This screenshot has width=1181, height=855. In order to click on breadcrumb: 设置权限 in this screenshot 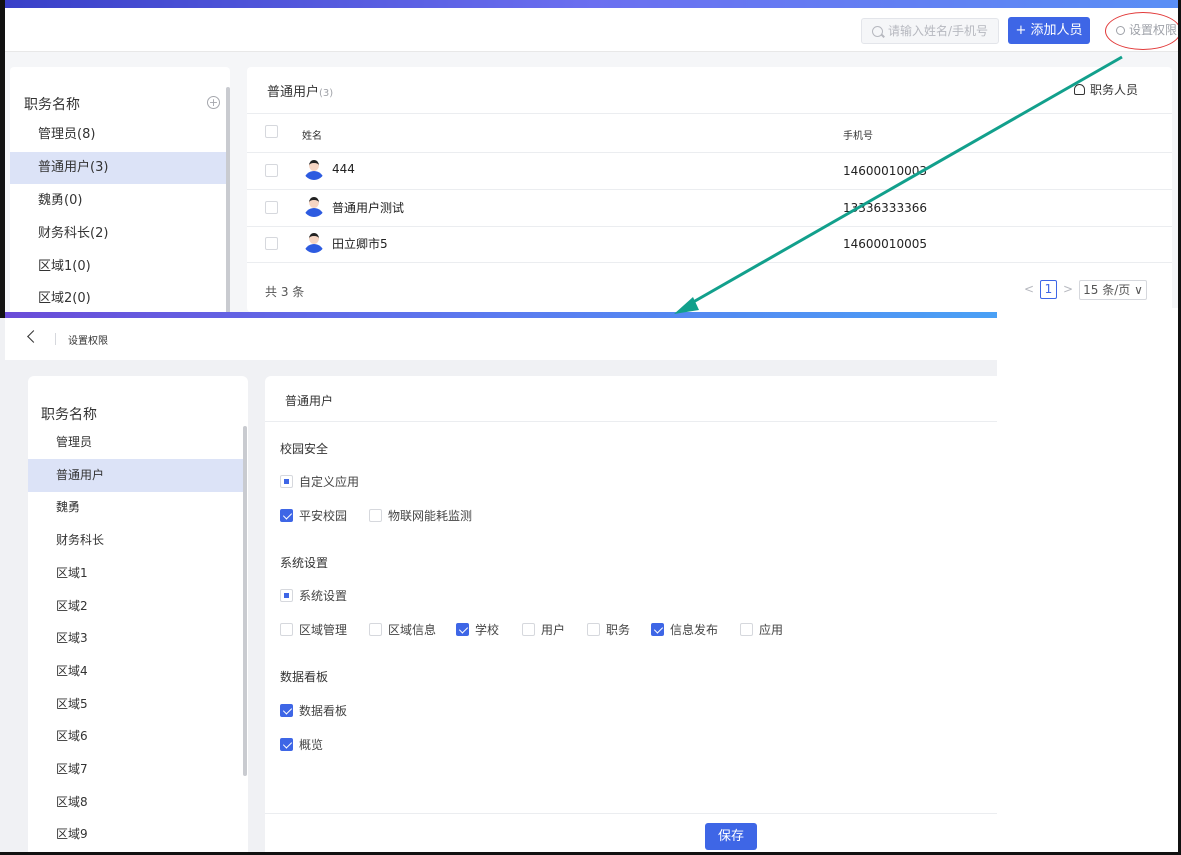, I will do `click(88, 341)`.